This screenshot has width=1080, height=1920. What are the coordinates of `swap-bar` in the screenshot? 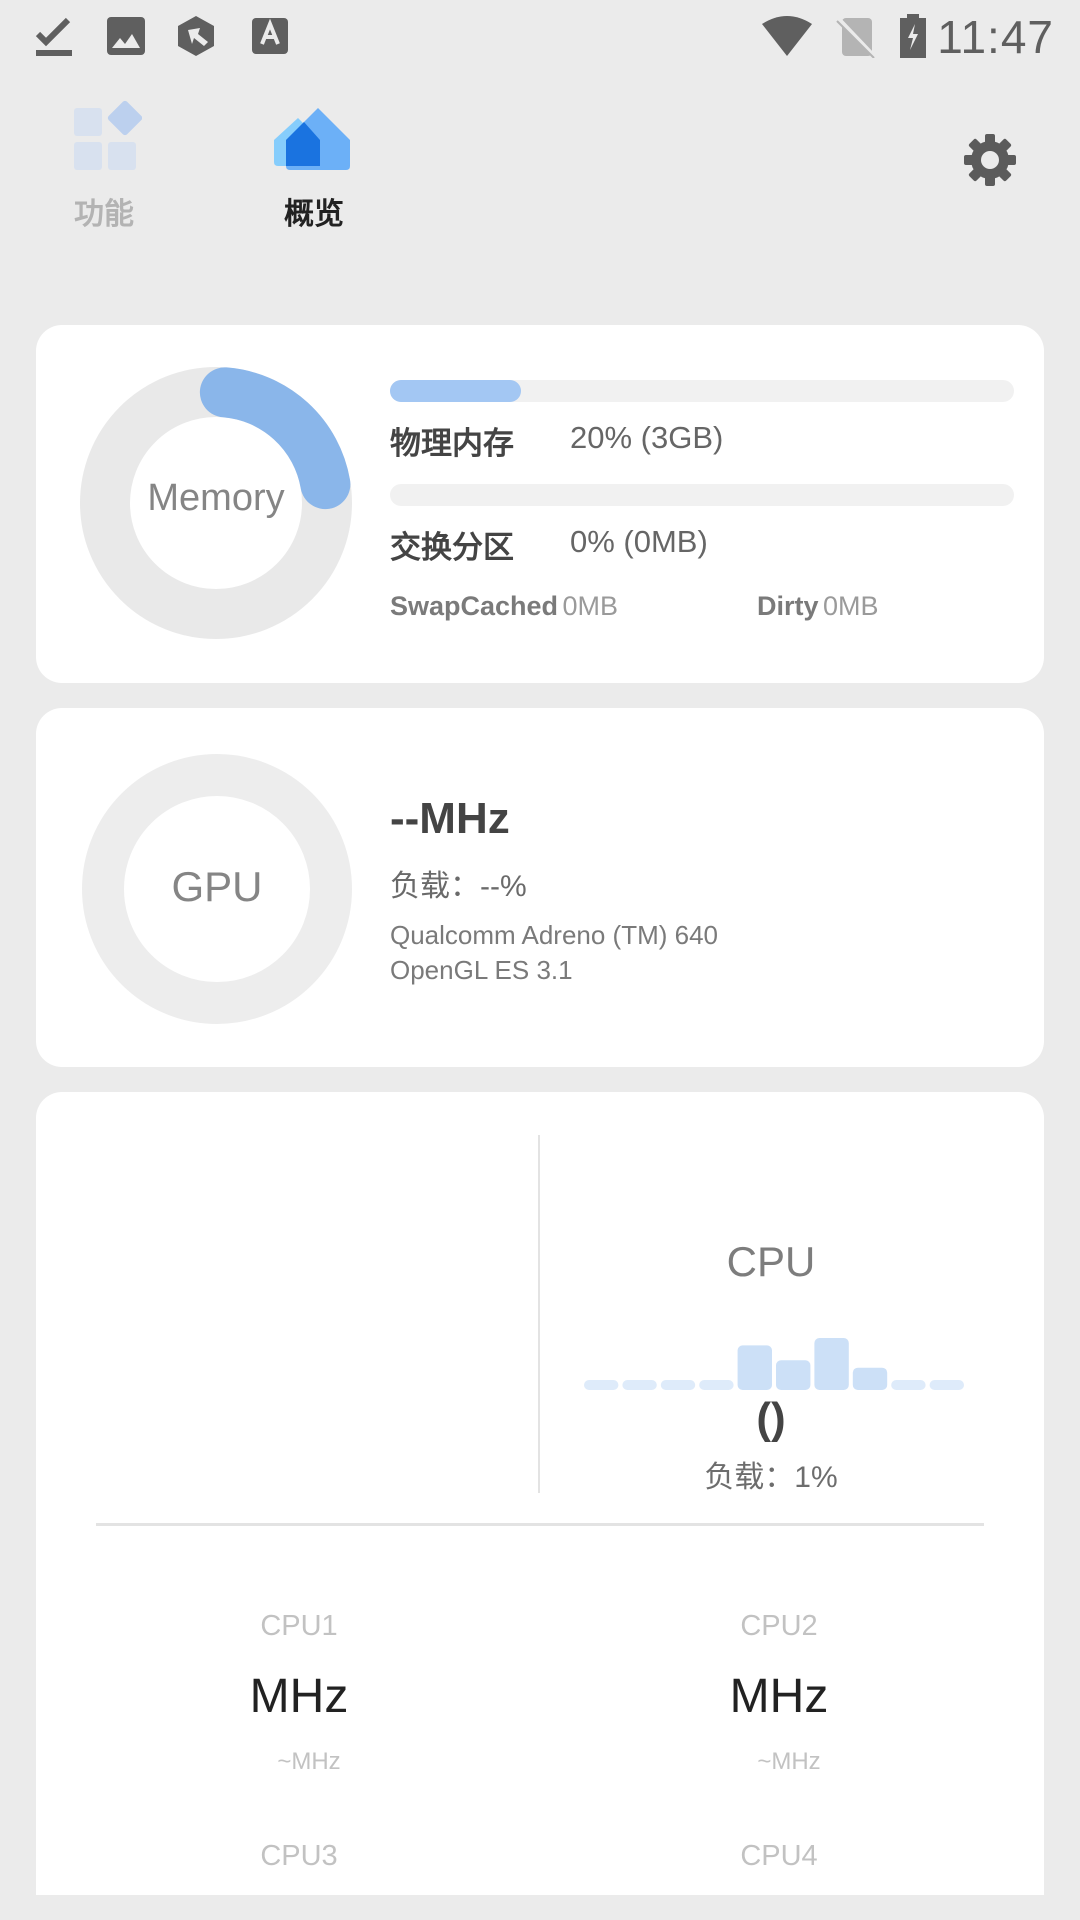 It's located at (702, 495).